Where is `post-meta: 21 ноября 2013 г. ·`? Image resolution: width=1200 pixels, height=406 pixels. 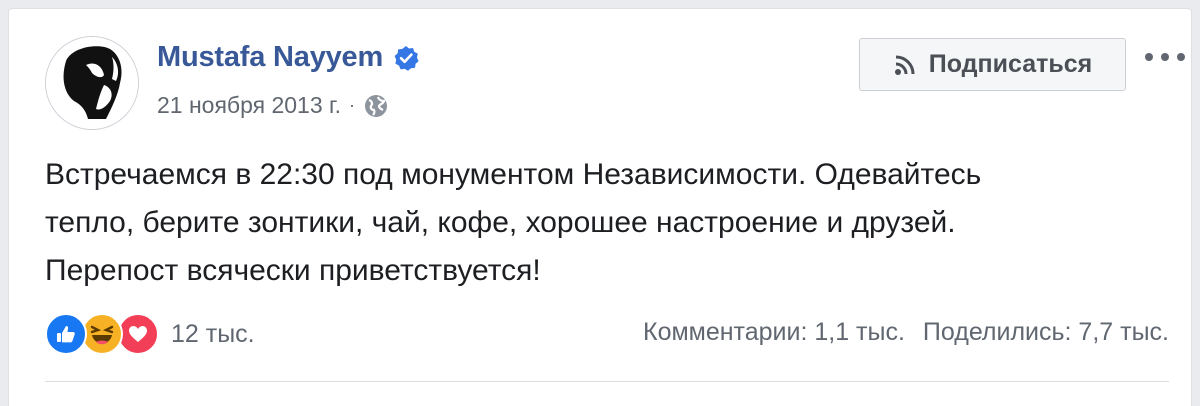 post-meta: 21 ноября 2013 г. · is located at coordinates (273, 105).